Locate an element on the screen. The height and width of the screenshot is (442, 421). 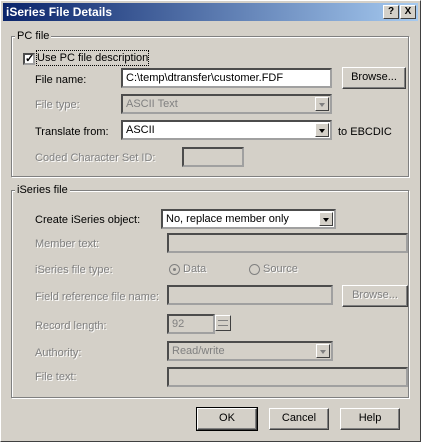
radio-dot-icon is located at coordinates (174, 269).